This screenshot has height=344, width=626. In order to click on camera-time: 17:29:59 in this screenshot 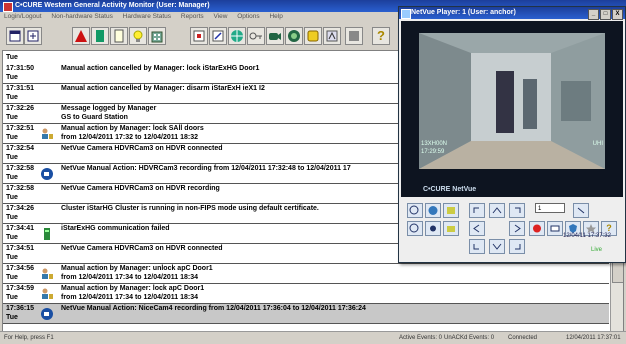, I will do `click(433, 152)`.